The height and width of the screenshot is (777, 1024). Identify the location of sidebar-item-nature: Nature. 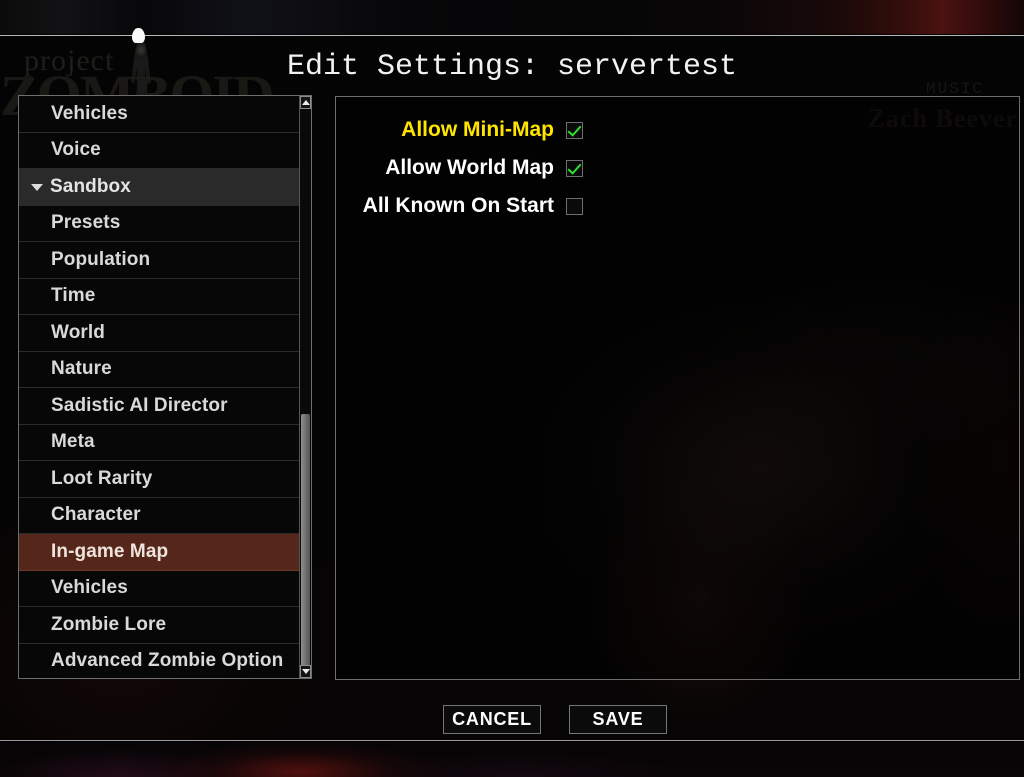
(160, 369).